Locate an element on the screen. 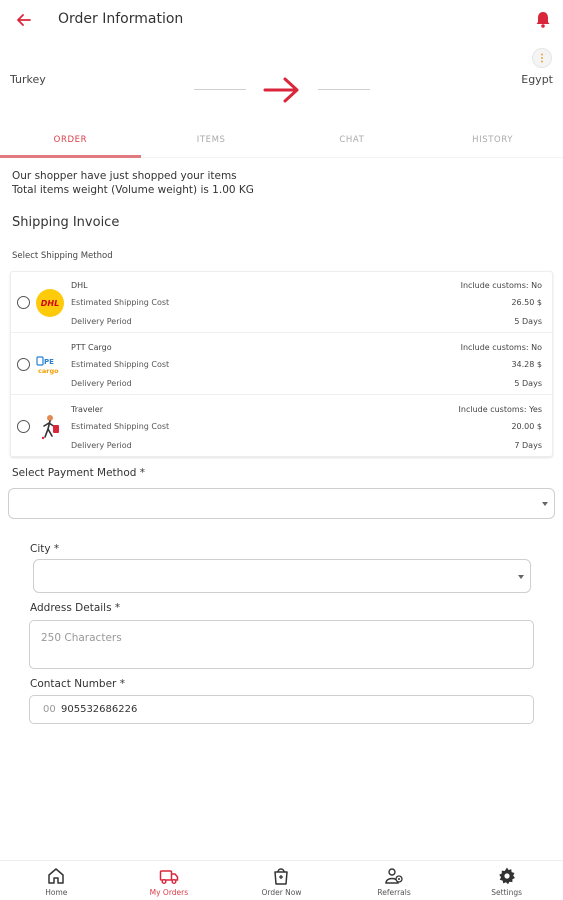 The width and height of the screenshot is (563, 900). home-icon is located at coordinates (56, 876).